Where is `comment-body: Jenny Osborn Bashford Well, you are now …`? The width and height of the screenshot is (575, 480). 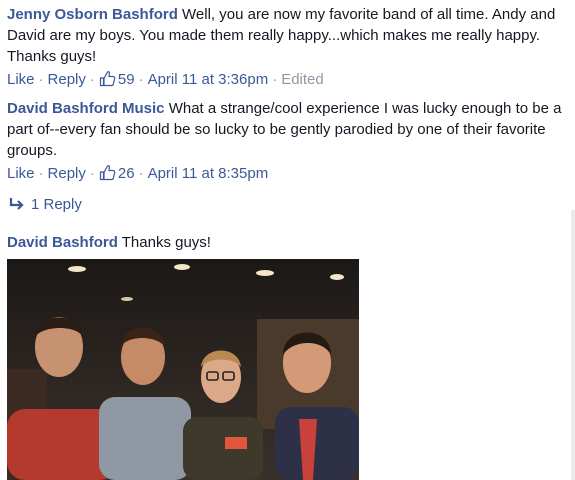
comment-body: Jenny Osborn Bashford Well, you are now … is located at coordinates (285, 35).